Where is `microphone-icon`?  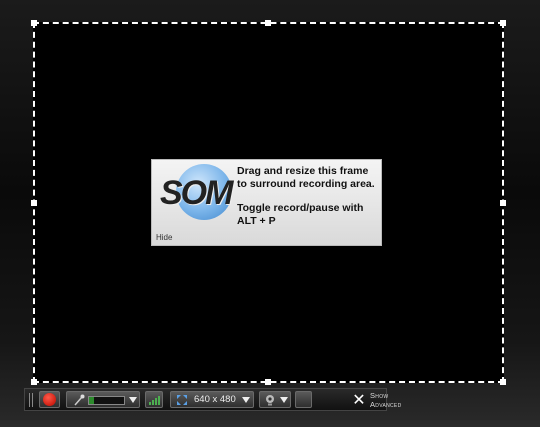 microphone-icon is located at coordinates (79, 400).